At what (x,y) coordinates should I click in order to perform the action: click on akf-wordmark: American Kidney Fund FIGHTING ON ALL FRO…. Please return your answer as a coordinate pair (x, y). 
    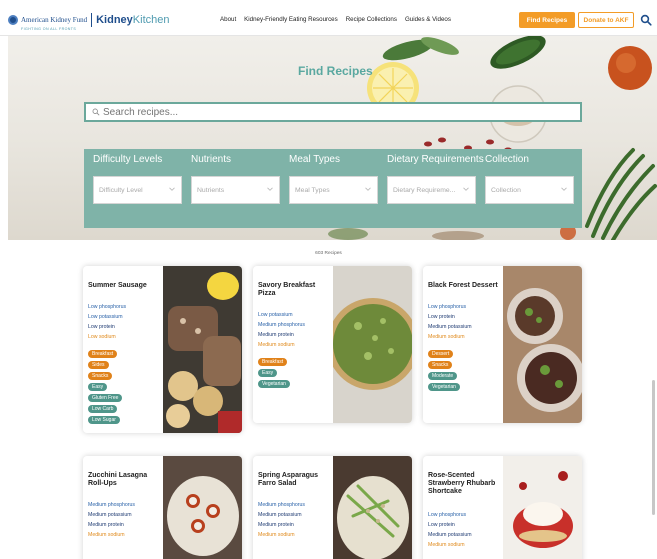
    Looking at the image, I should click on (54, 20).